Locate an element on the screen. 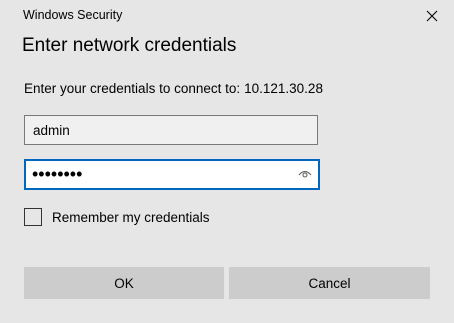  eye-icon is located at coordinates (305, 174).